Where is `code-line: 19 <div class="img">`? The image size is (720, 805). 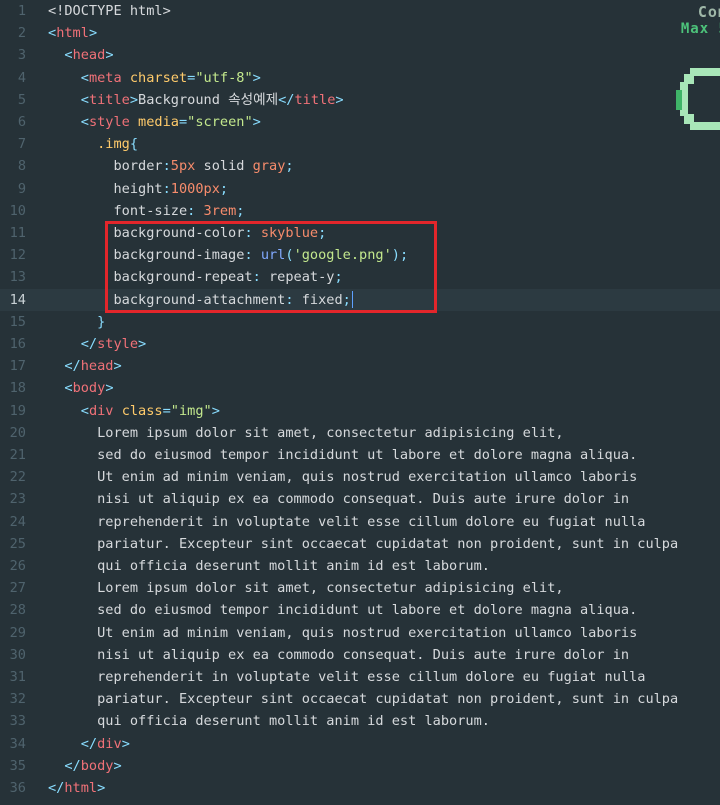 code-line: 19 <div class="img"> is located at coordinates (360, 411).